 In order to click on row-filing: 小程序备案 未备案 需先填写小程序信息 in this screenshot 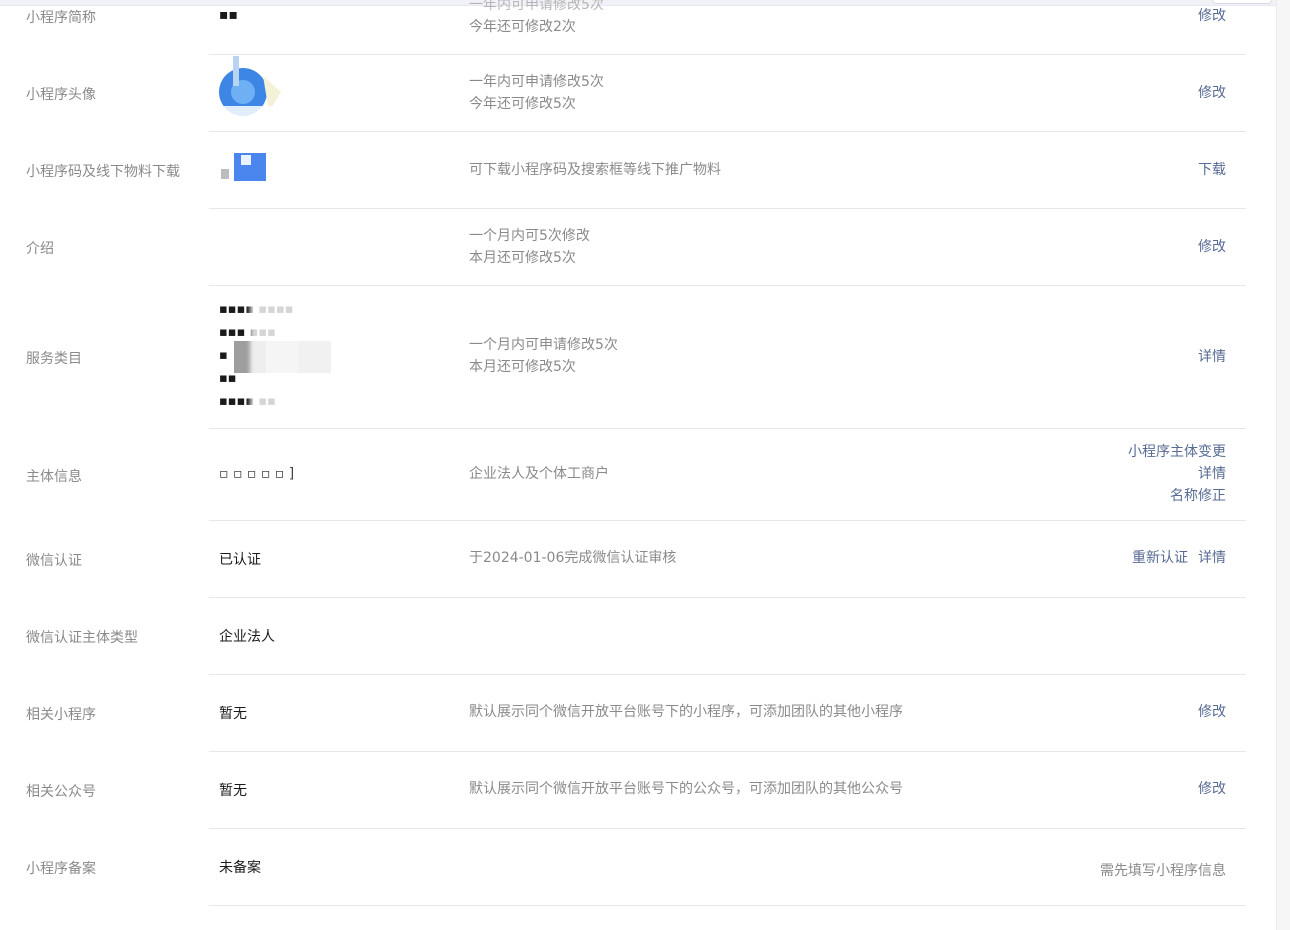, I will do `click(623, 867)`.